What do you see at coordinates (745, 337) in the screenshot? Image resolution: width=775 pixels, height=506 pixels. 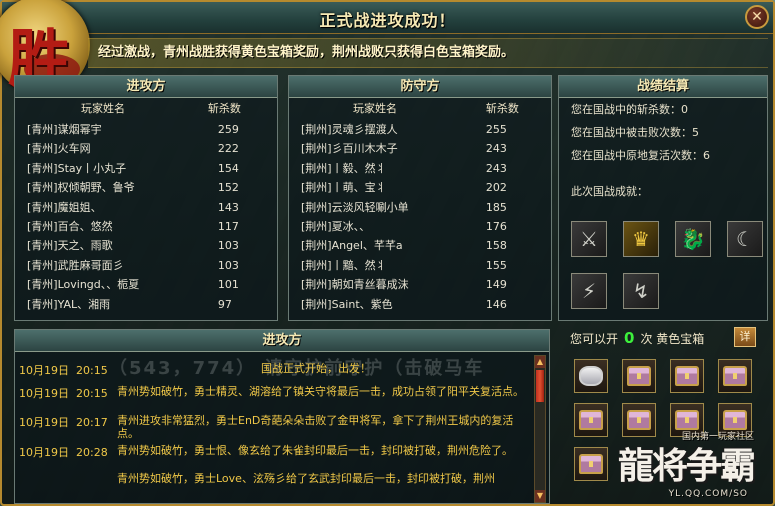 I see `detail-button: 详` at bounding box center [745, 337].